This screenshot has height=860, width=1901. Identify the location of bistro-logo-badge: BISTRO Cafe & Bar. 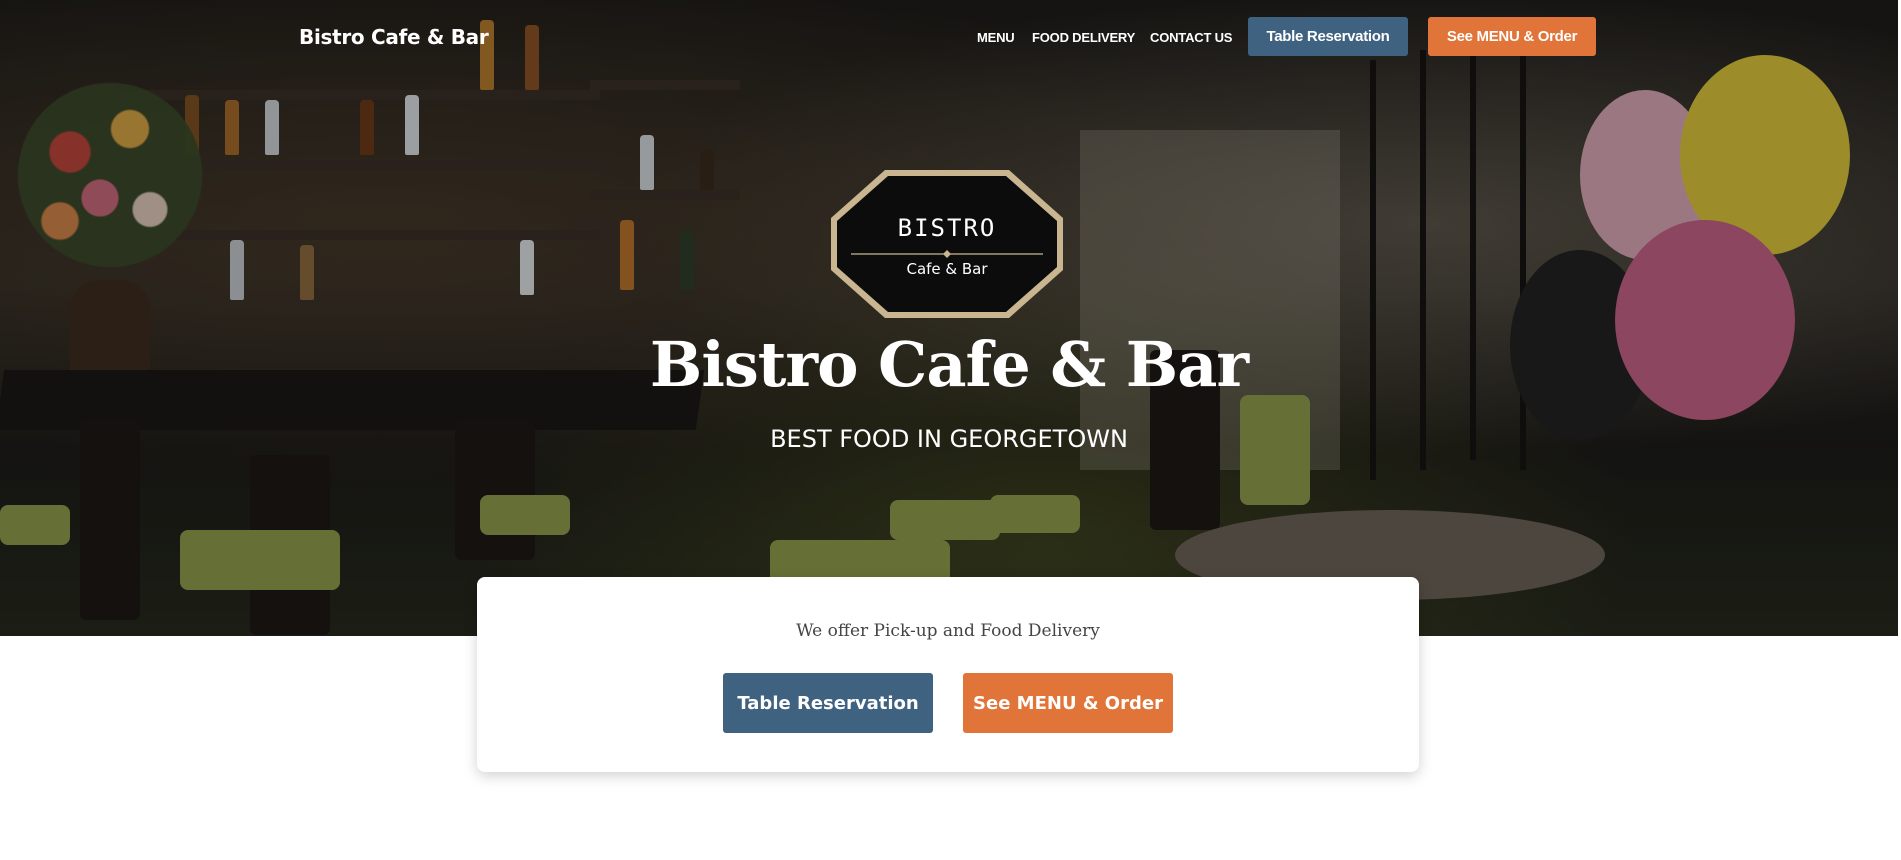
(947, 244).